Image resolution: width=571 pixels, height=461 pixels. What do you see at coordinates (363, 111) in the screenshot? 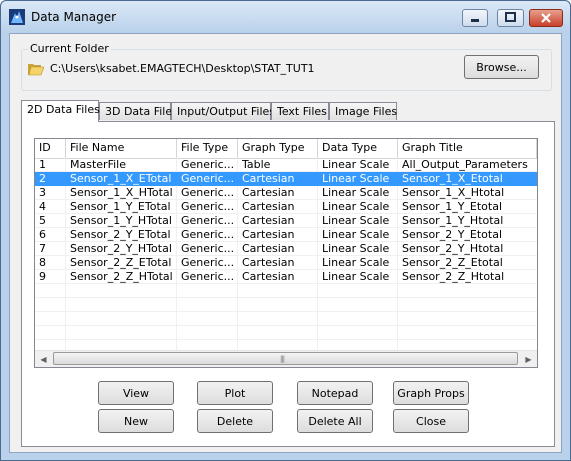
I see `tab-image-files: Image Files` at bounding box center [363, 111].